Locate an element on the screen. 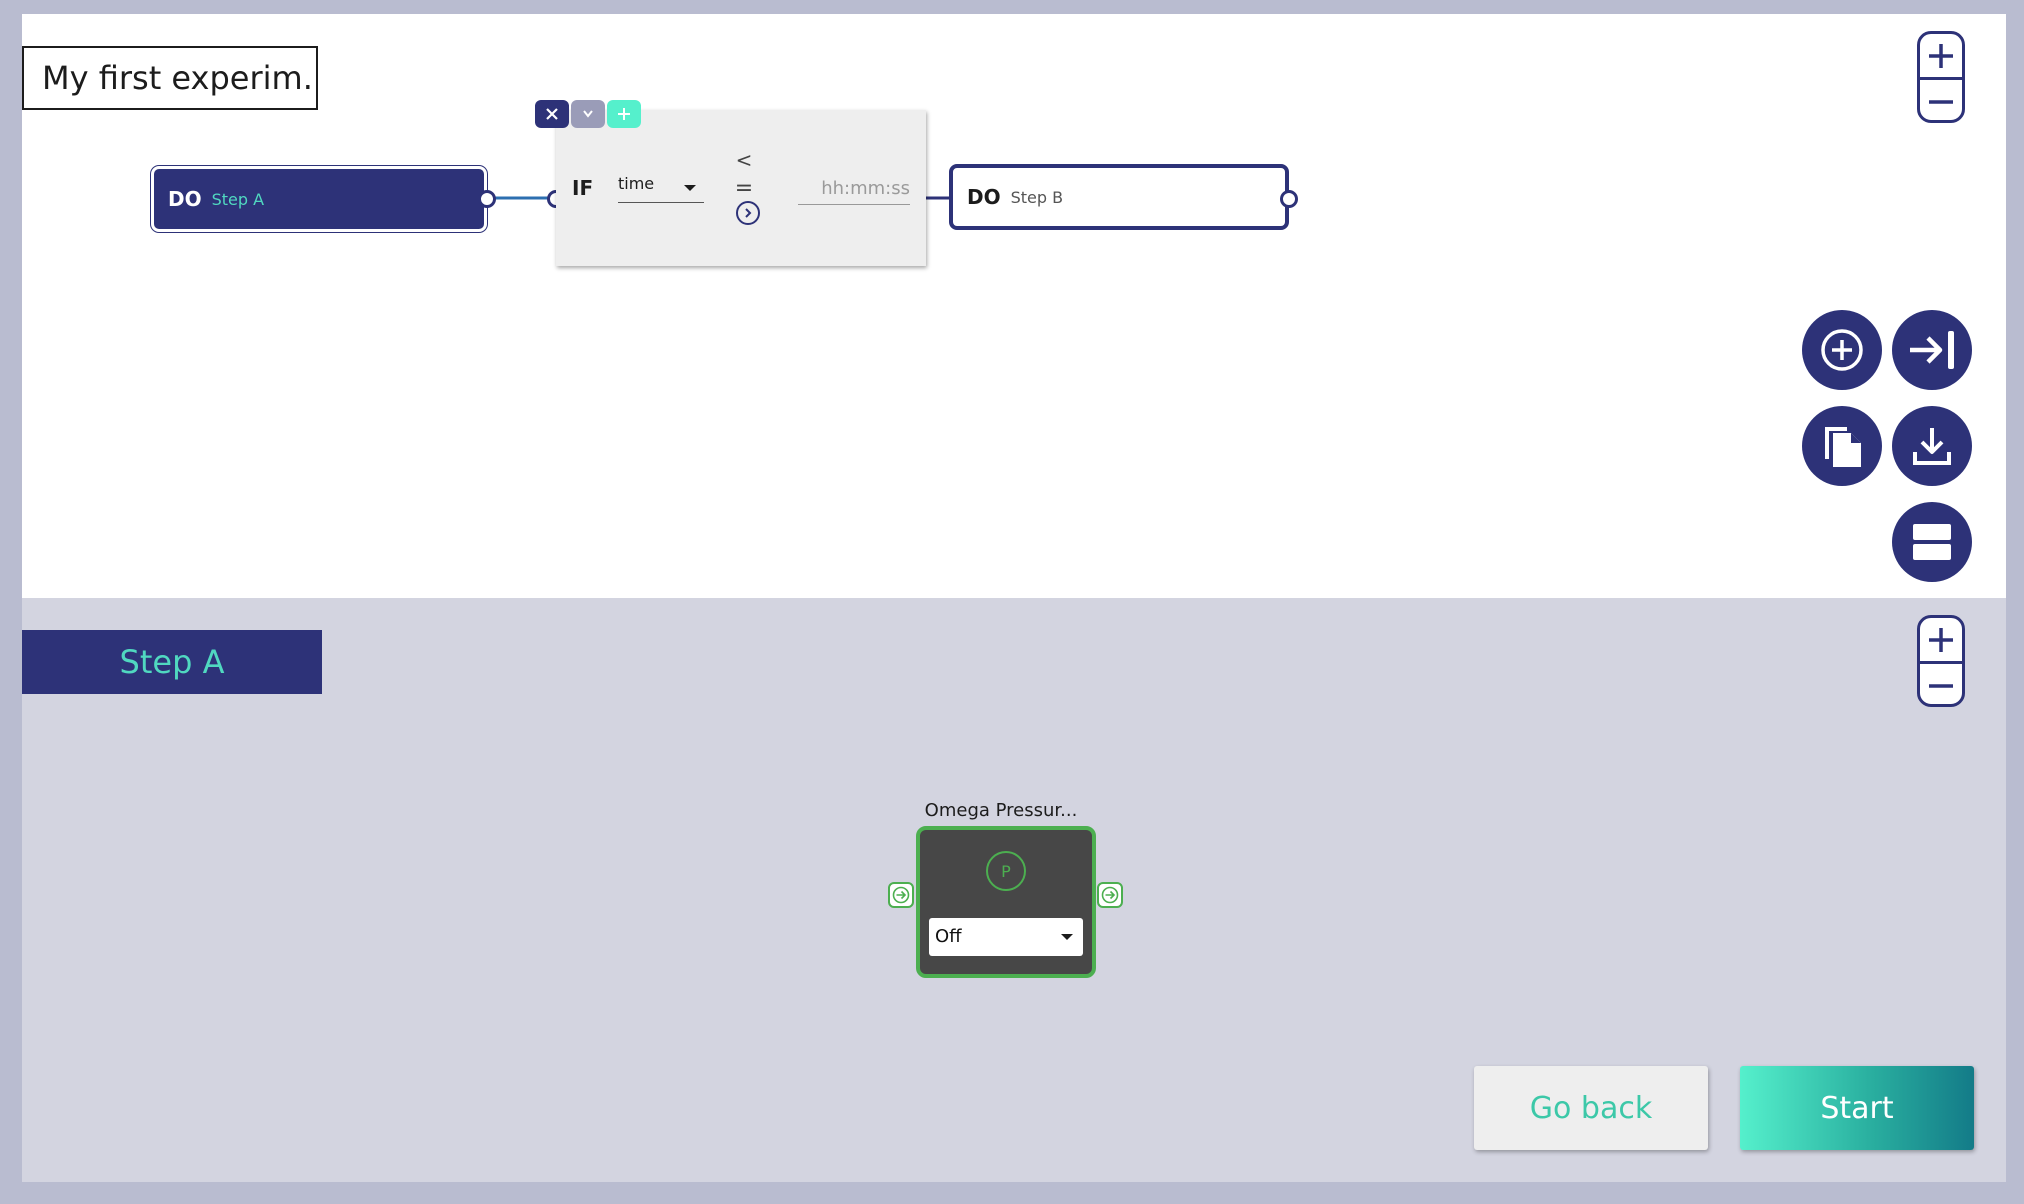 The height and width of the screenshot is (1204, 2024). flow-node-step-b: DO Step B is located at coordinates (1119, 197).